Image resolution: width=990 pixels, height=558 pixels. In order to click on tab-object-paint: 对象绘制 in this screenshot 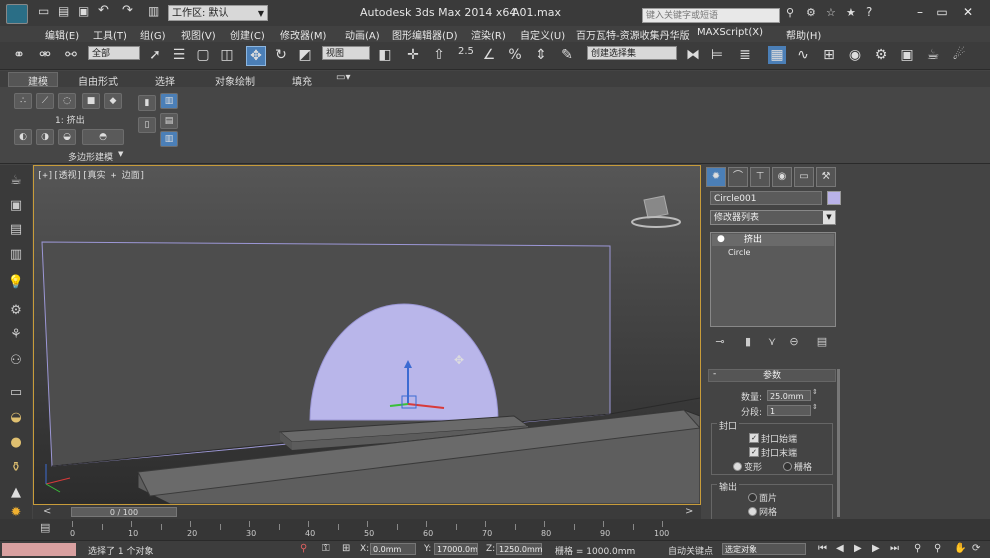, I will do `click(235, 80)`.